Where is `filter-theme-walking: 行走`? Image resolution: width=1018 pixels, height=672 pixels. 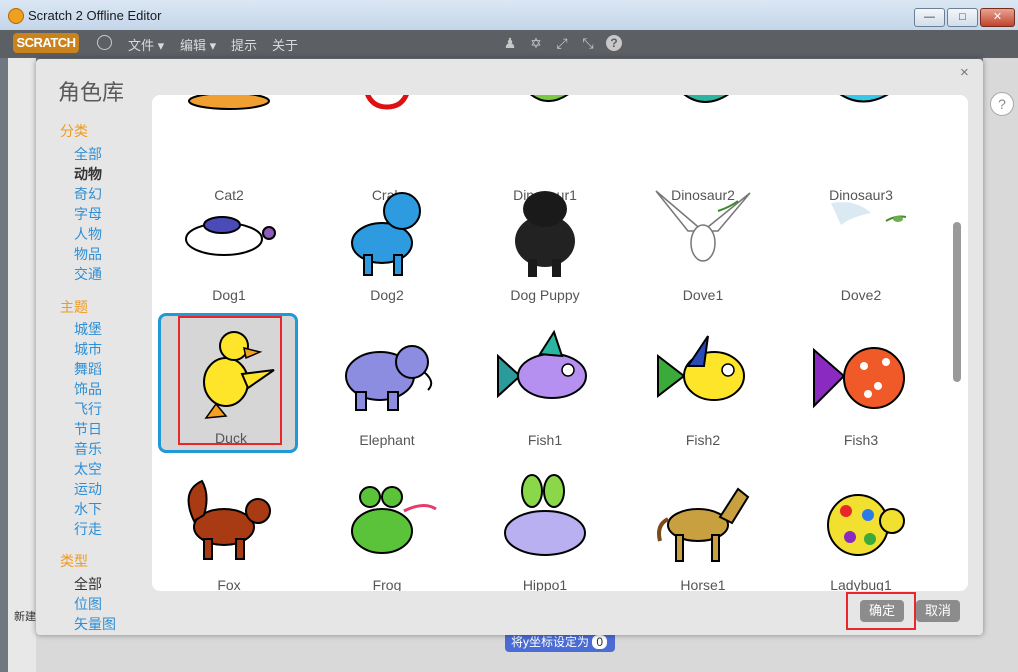
filter-theme-walking: 行走 is located at coordinates (88, 529).